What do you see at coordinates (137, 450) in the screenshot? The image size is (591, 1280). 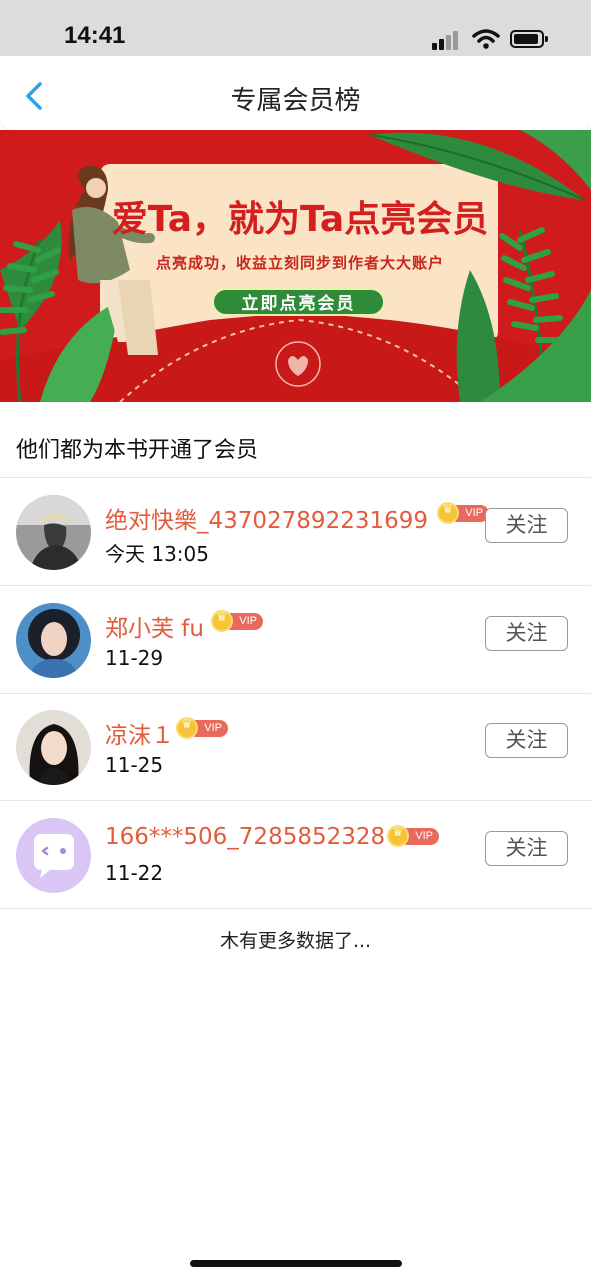 I see `section-heading: 他们都为本书开通了会员` at bounding box center [137, 450].